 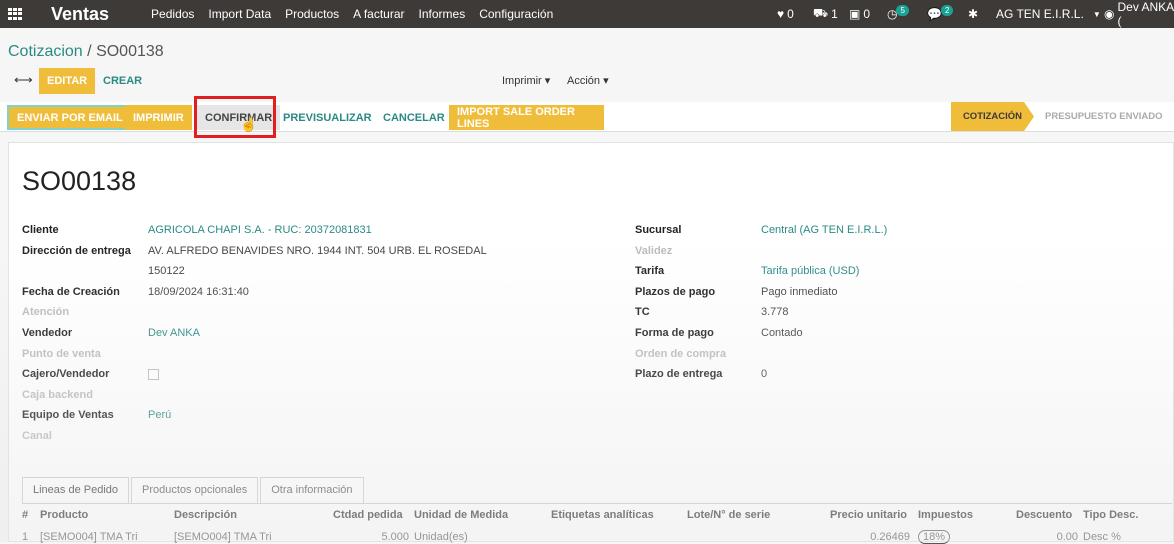 I want to click on field-value: Central (AG TEN E.I.R.L.), so click(x=824, y=230).